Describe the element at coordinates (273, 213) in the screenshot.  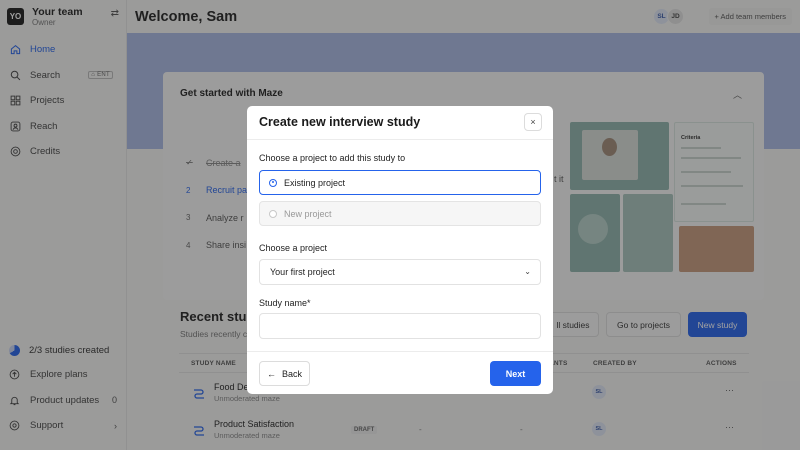
I see `radio-unselected-icon` at that location.